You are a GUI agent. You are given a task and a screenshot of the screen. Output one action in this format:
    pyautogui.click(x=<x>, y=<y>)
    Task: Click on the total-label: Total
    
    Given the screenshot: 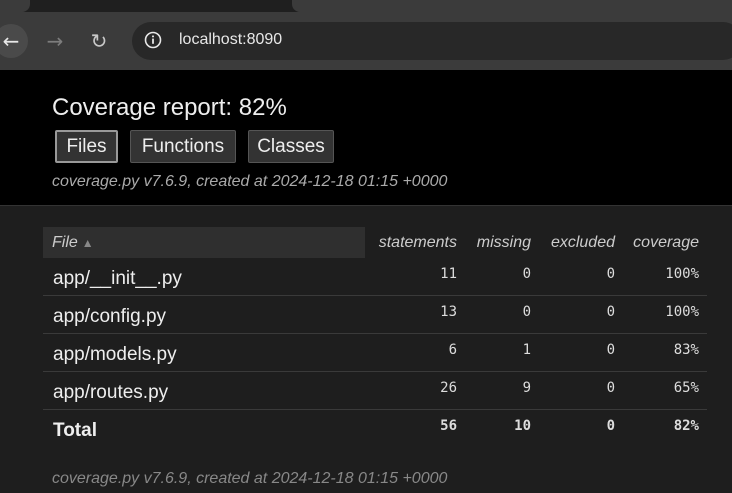 What is the action you would take?
    pyautogui.click(x=75, y=430)
    